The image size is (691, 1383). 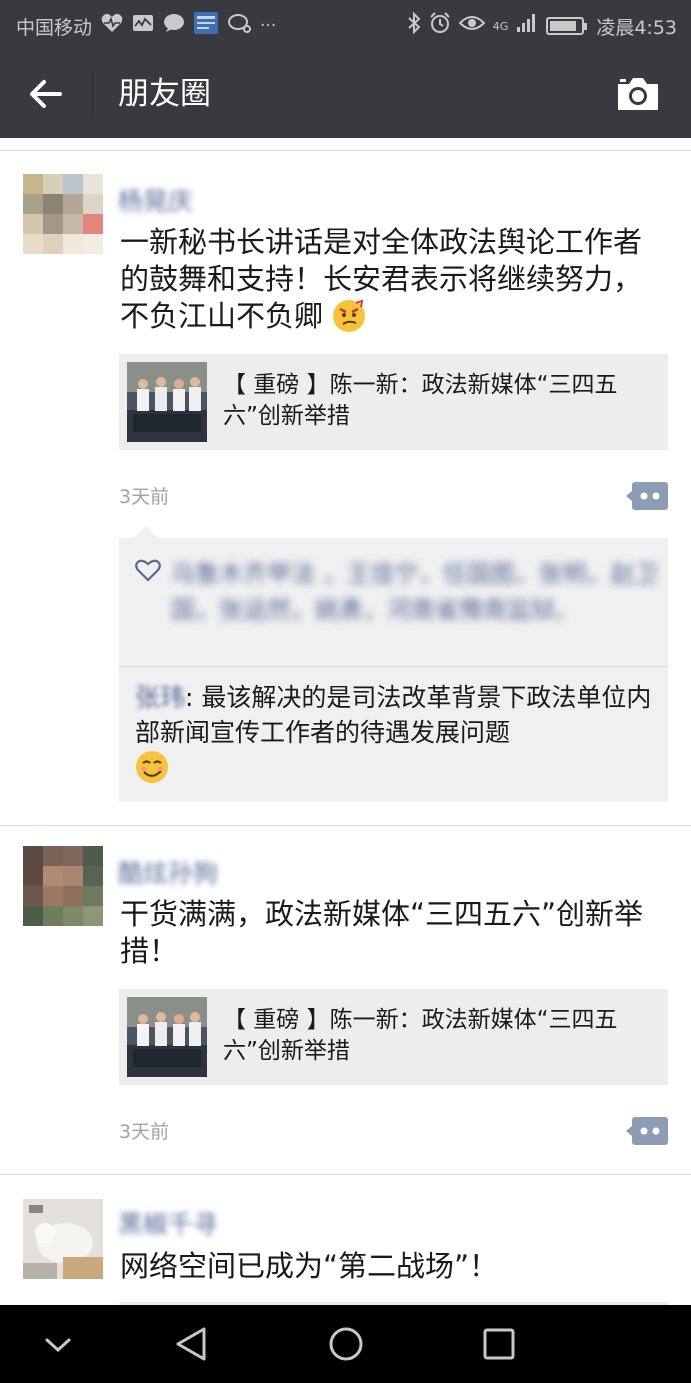 I want to click on chat-bubble-icon, so click(x=174, y=26).